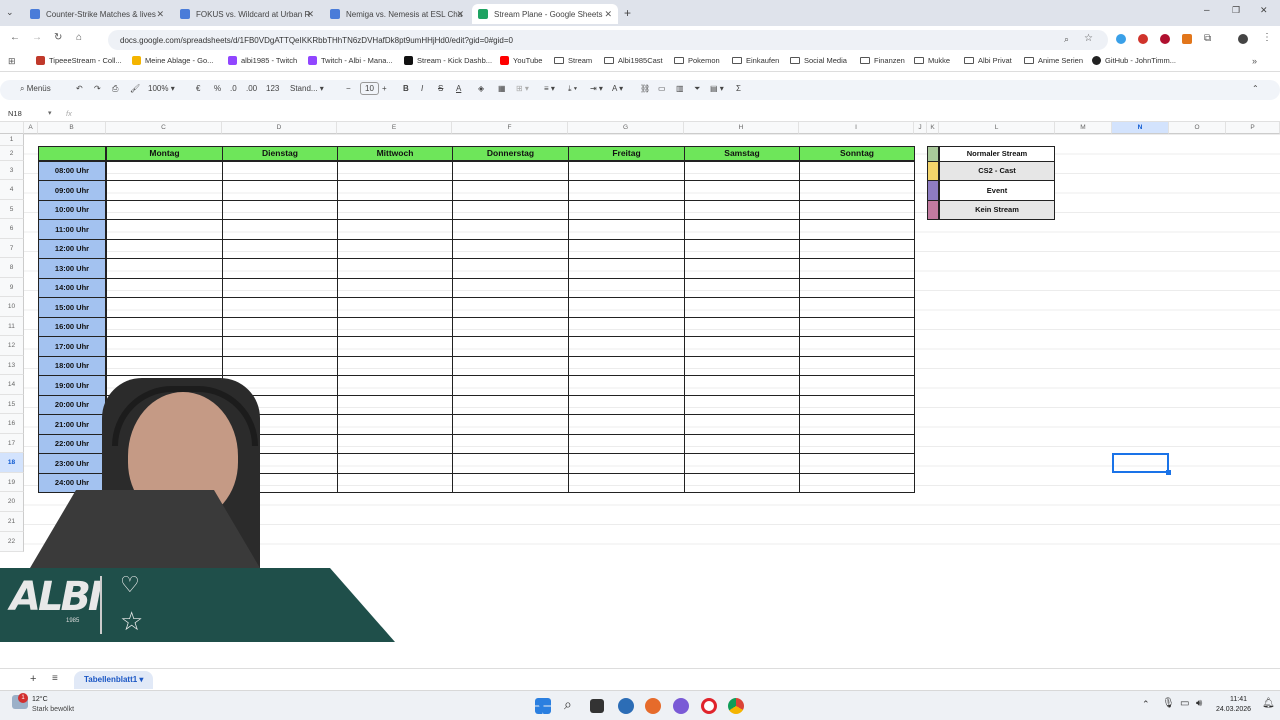 The image size is (1280, 720). I want to click on bookmark-folder: Finanzen, so click(882, 60).